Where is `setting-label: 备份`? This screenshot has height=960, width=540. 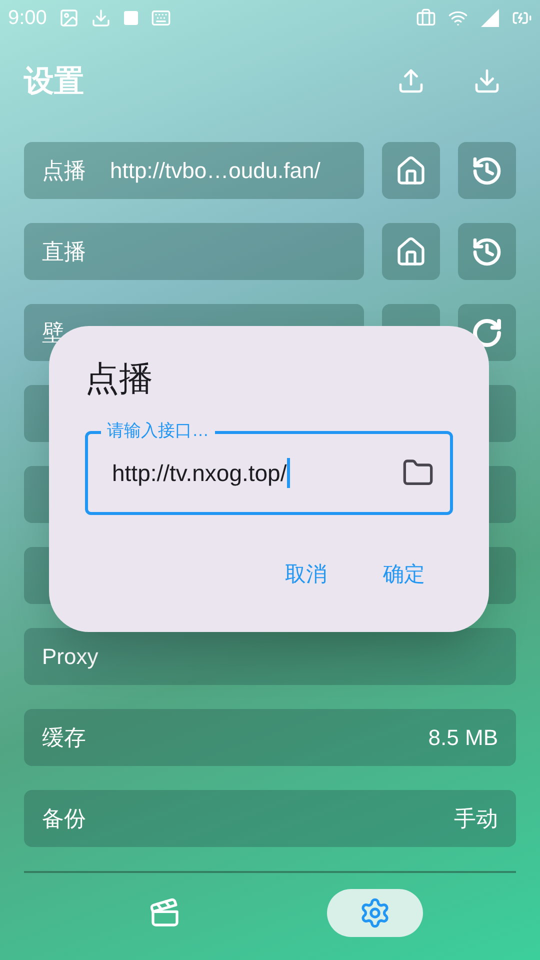 setting-label: 备份 is located at coordinates (64, 819).